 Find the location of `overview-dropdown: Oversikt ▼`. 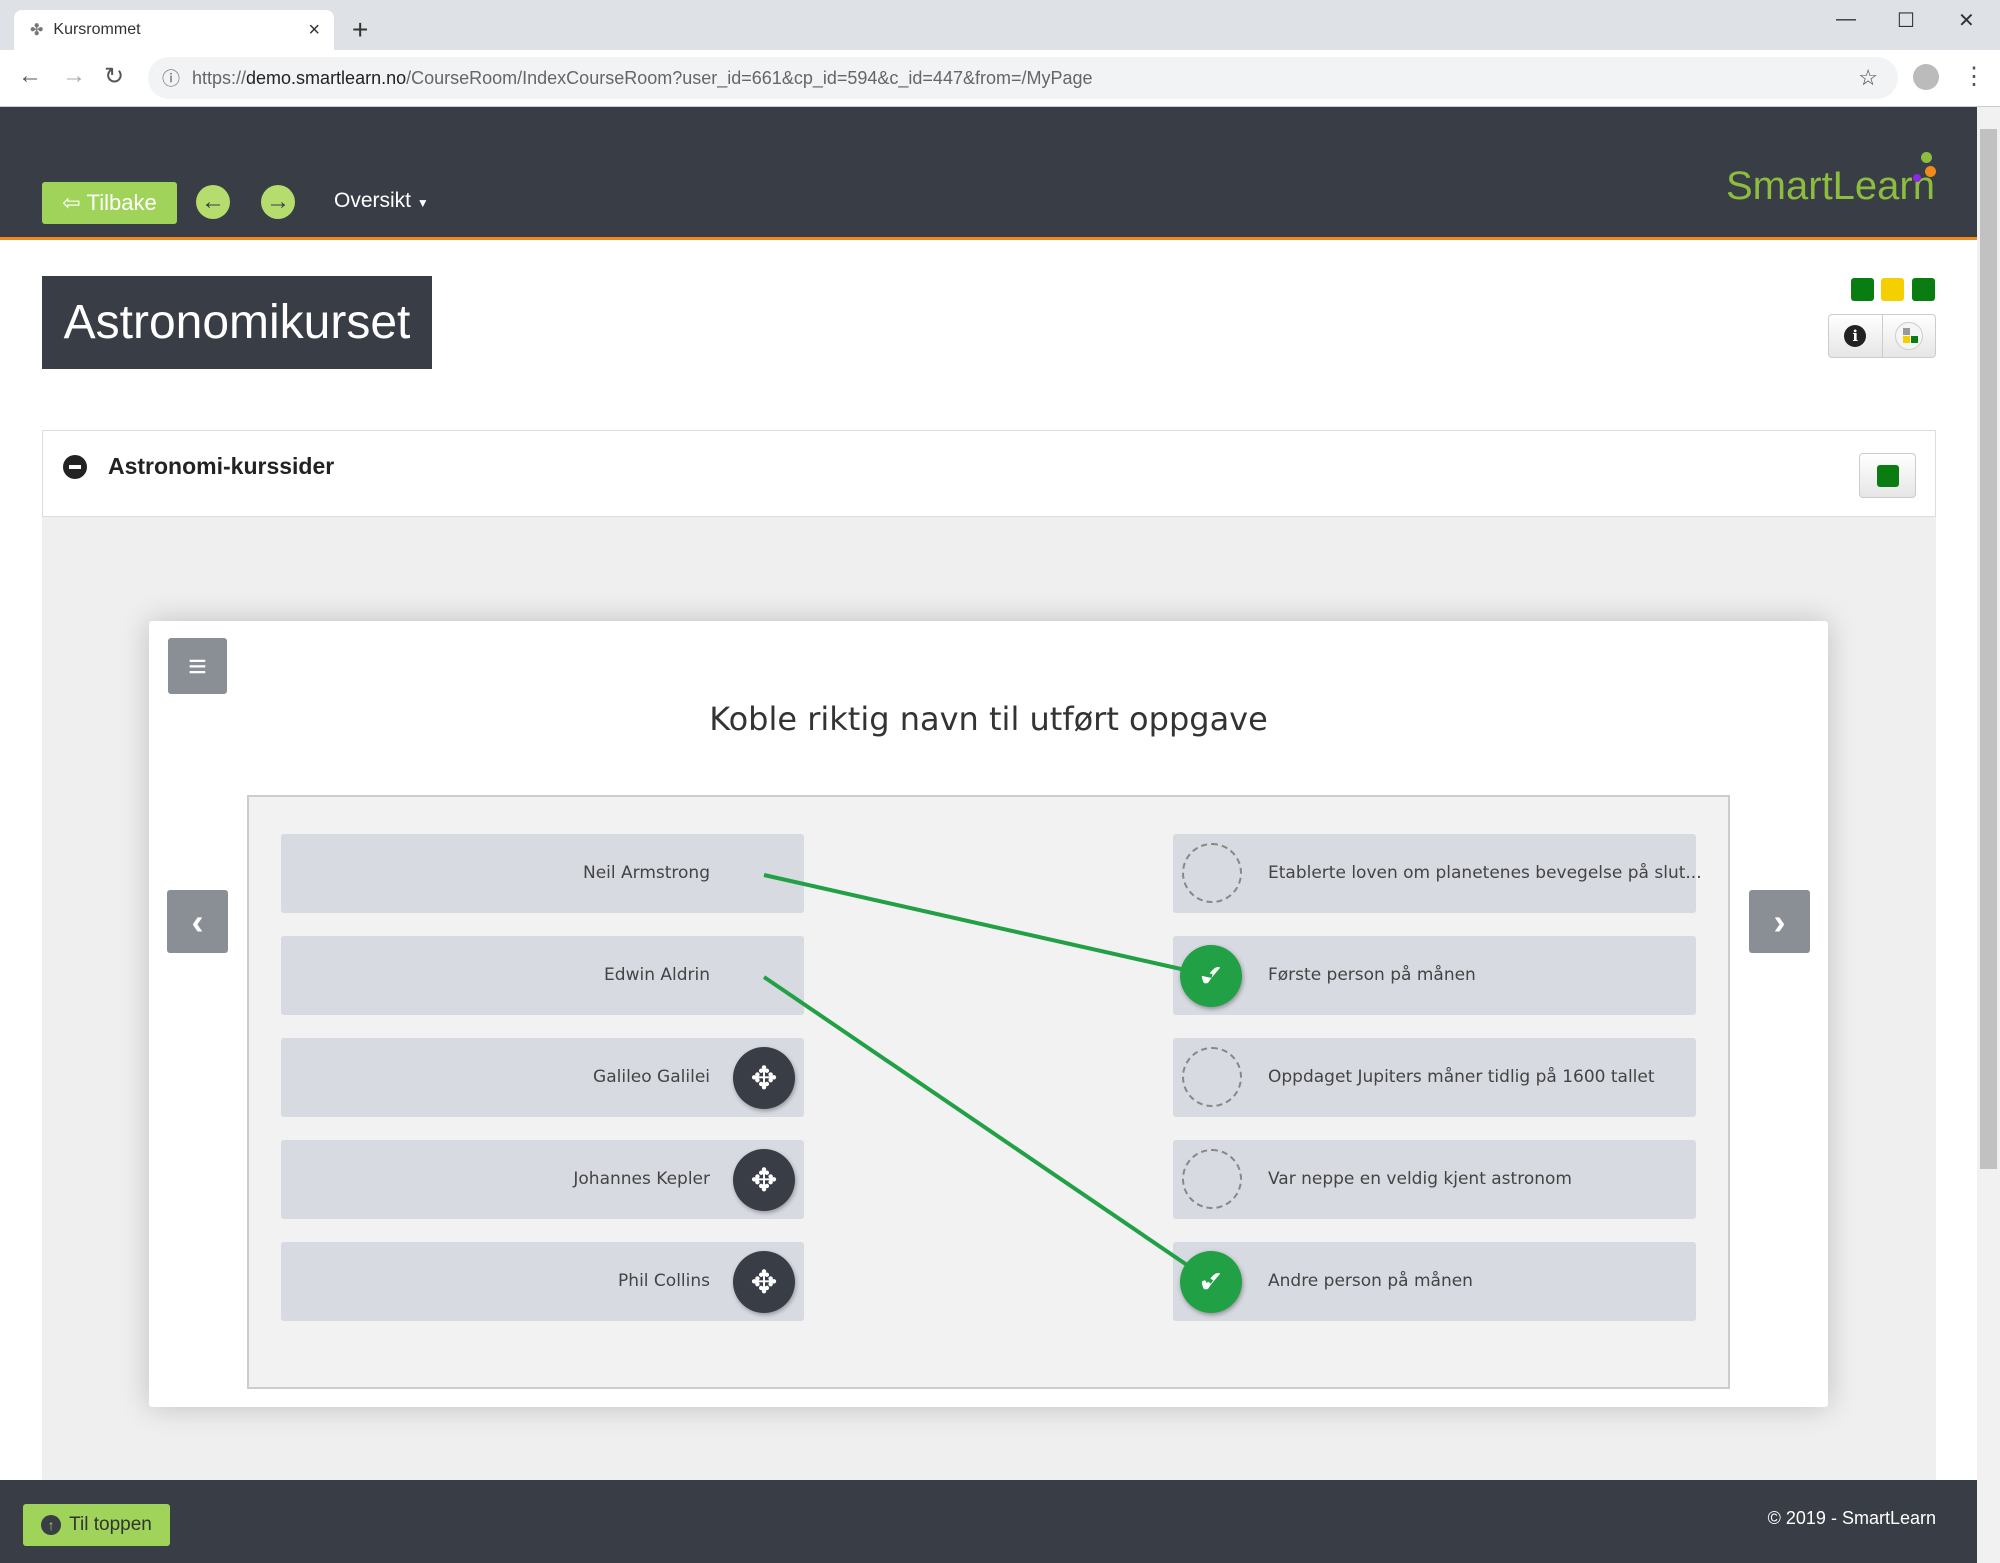

overview-dropdown: Oversikt ▼ is located at coordinates (381, 201).